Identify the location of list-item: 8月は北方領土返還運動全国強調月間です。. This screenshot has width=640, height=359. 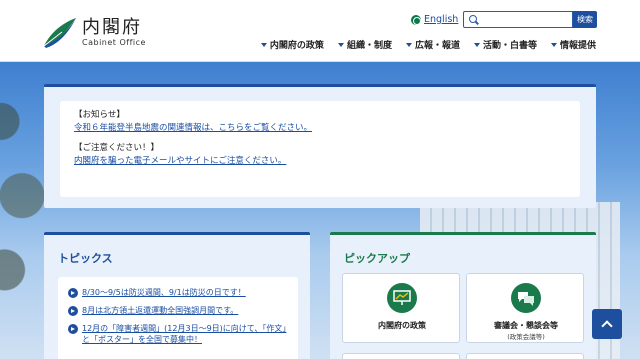
(178, 310).